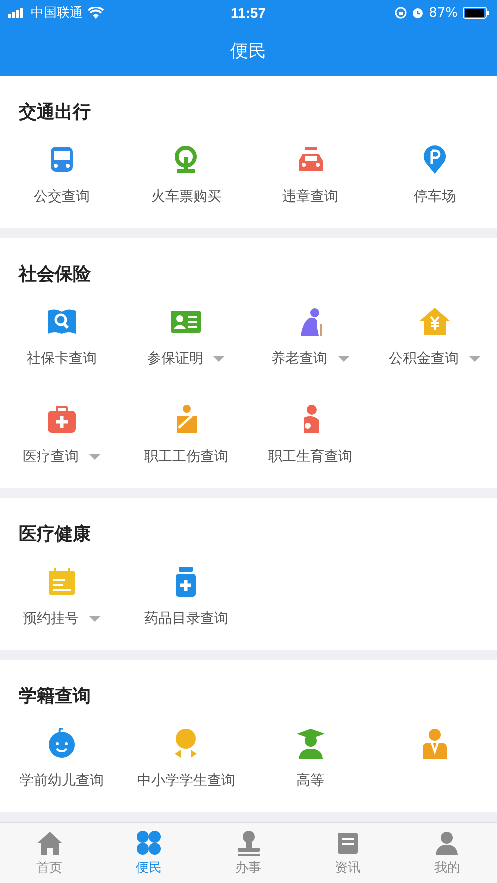 This screenshot has height=883, width=497. I want to click on service-label: 停车场, so click(435, 197).